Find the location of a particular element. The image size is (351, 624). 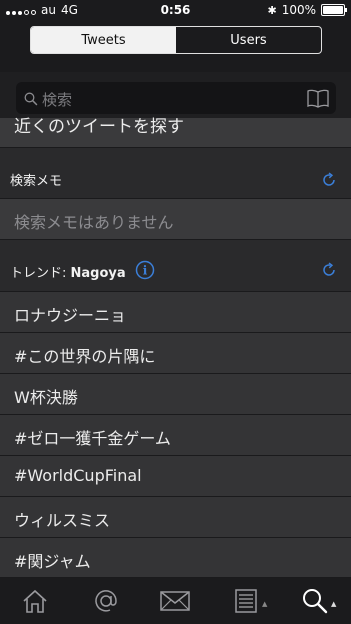

mention-icon is located at coordinates (106, 601).